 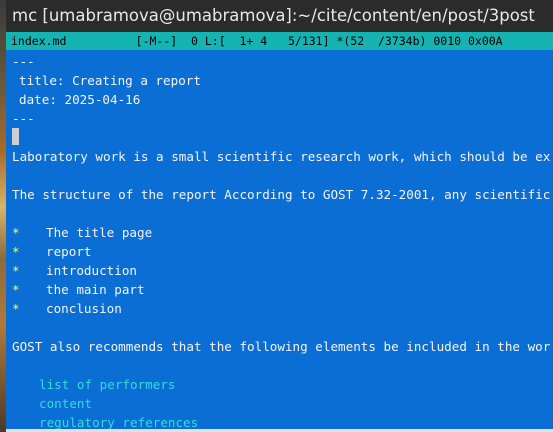 What do you see at coordinates (66, 403) in the screenshot?
I see `sub-list-item: content` at bounding box center [66, 403].